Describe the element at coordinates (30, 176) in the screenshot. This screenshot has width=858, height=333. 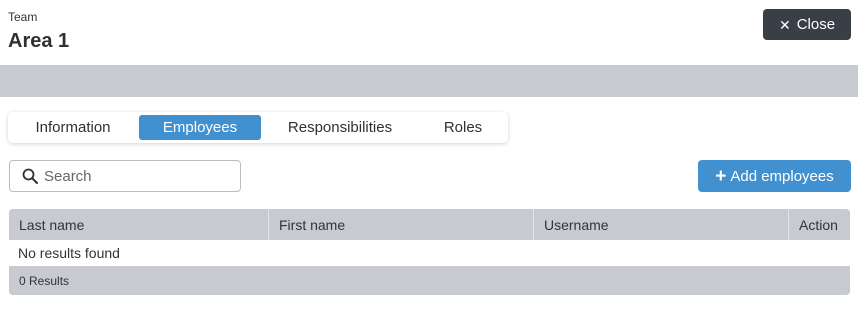
I see `search-icon` at that location.